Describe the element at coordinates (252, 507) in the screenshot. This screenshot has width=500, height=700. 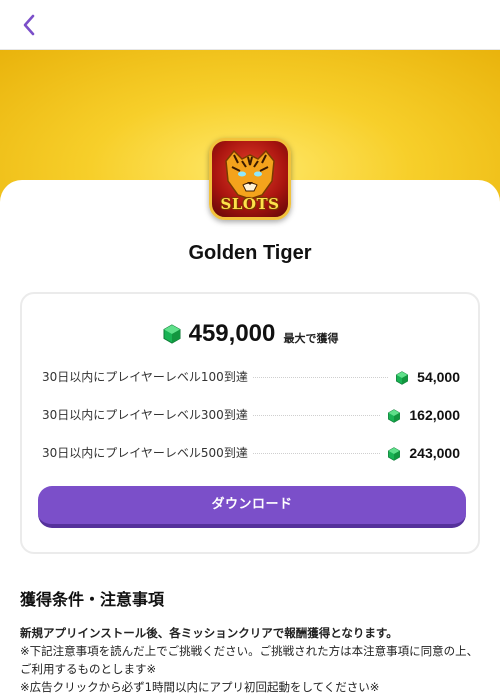
I see `download-button: ダウンロード` at that location.